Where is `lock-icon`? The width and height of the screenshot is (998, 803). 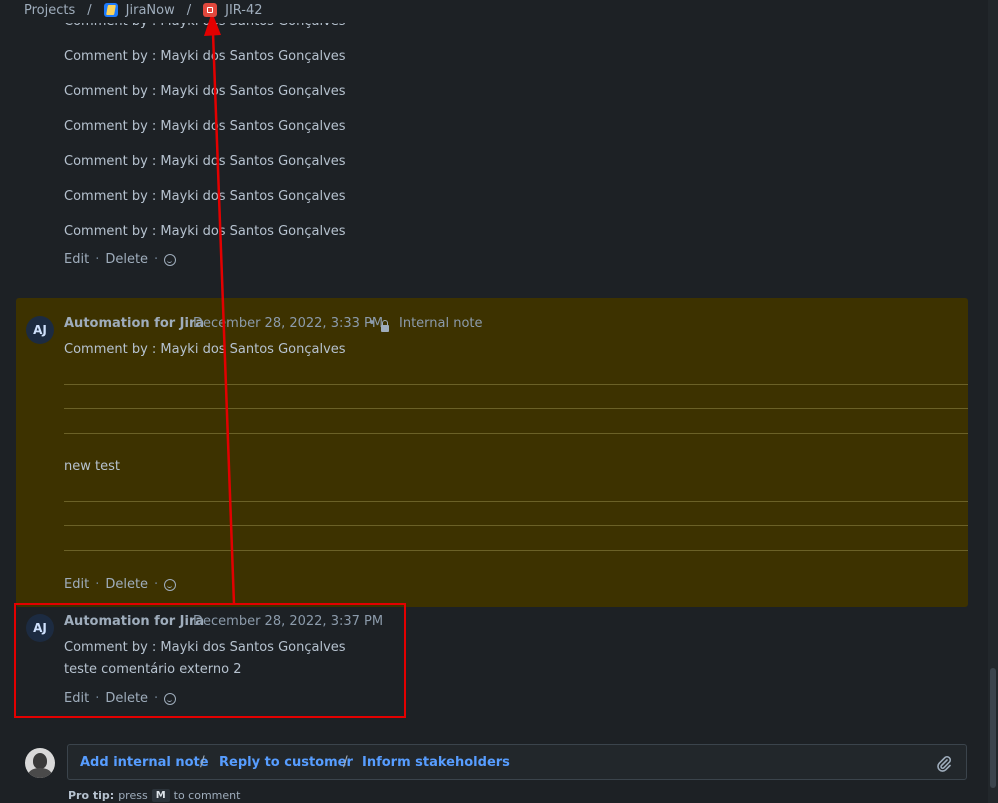
lock-icon is located at coordinates (385, 326).